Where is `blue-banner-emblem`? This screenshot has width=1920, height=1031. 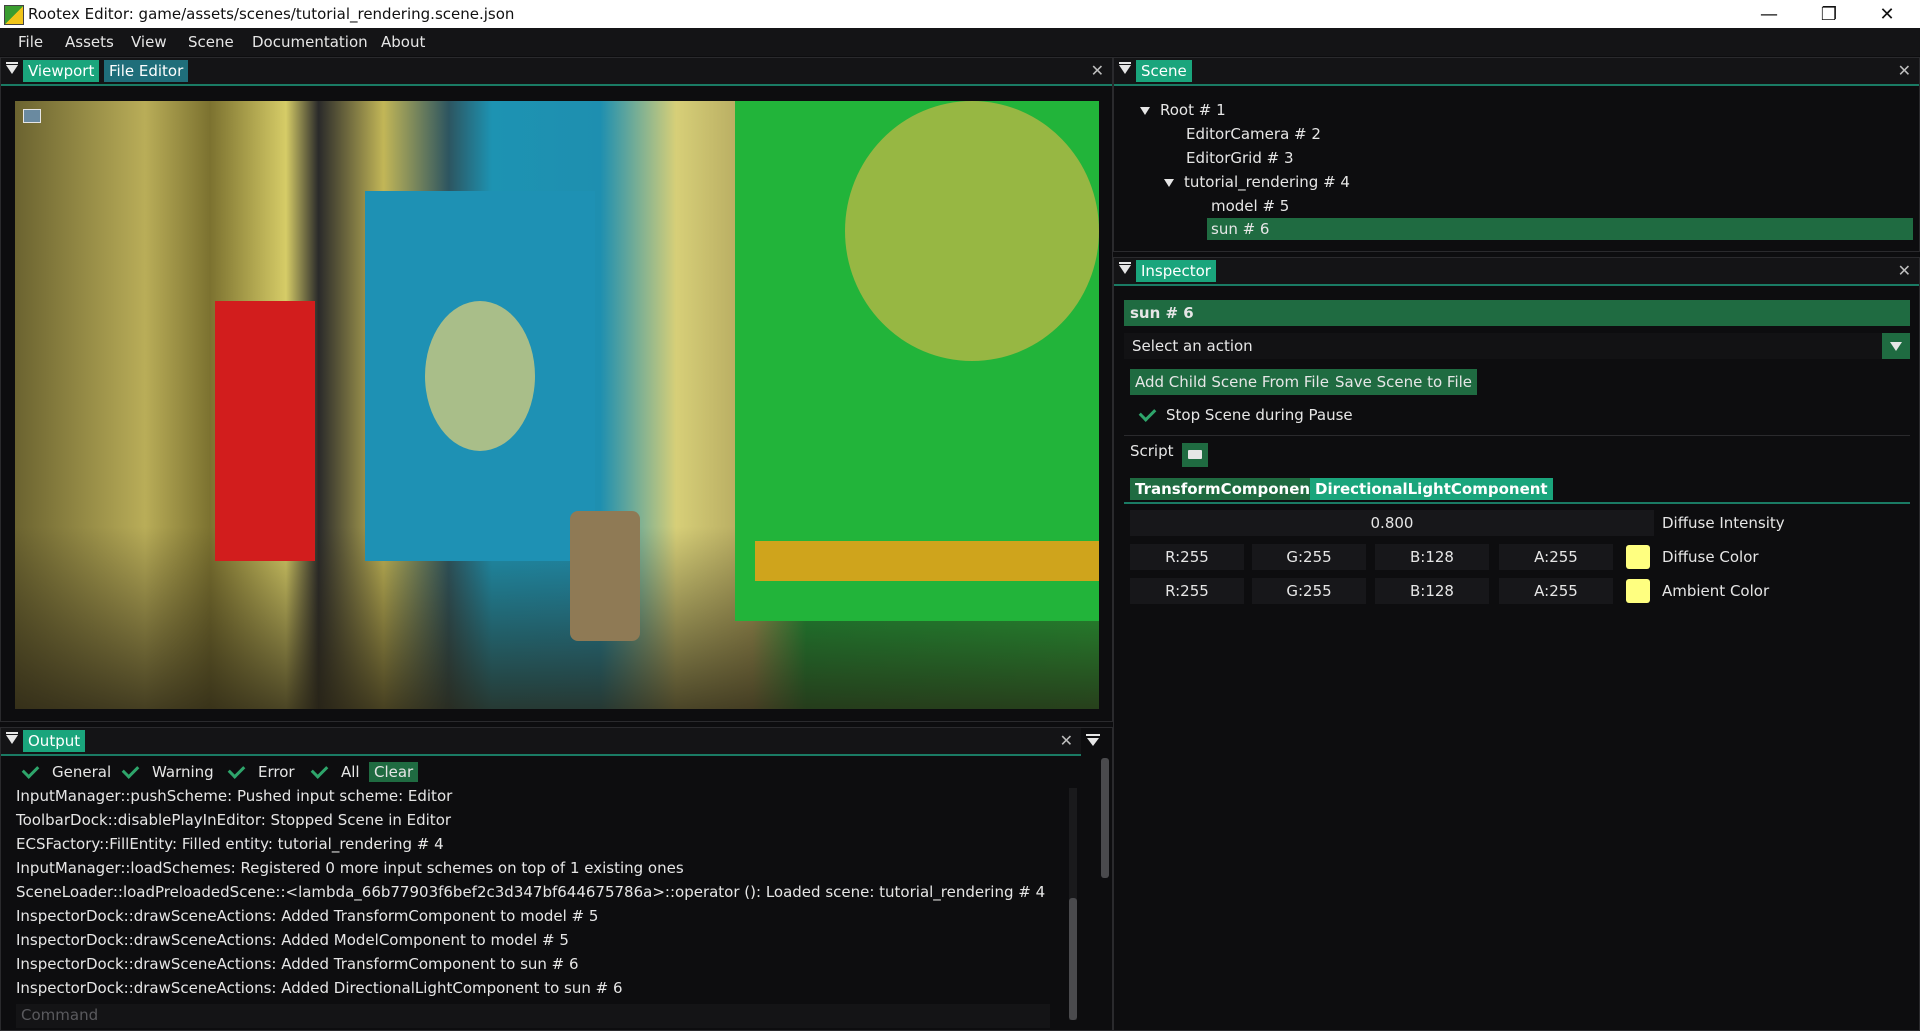 blue-banner-emblem is located at coordinates (480, 376).